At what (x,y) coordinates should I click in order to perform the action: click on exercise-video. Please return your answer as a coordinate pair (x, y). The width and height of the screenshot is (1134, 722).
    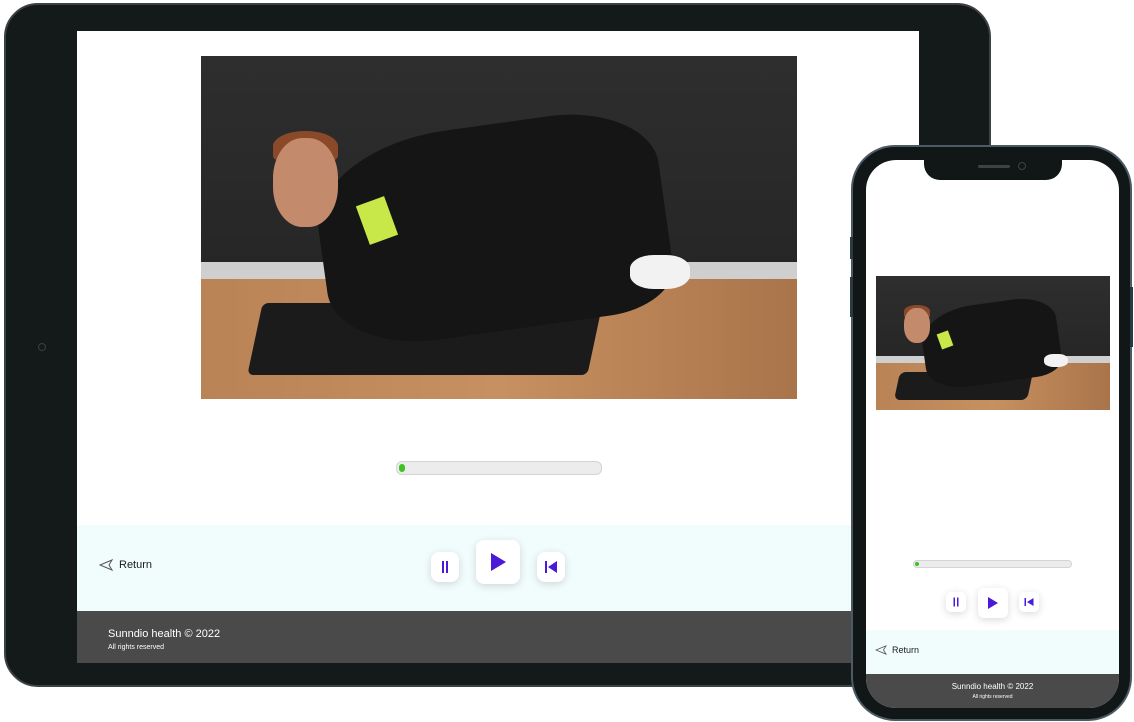
    Looking at the image, I should click on (993, 343).